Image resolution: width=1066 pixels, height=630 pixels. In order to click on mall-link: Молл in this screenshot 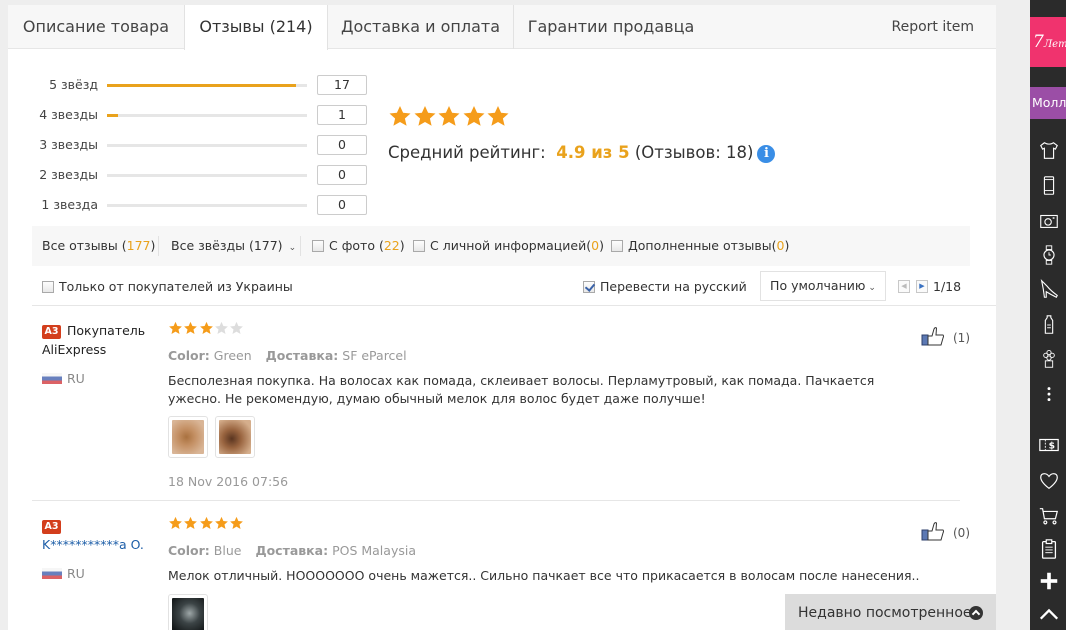, I will do `click(1048, 103)`.